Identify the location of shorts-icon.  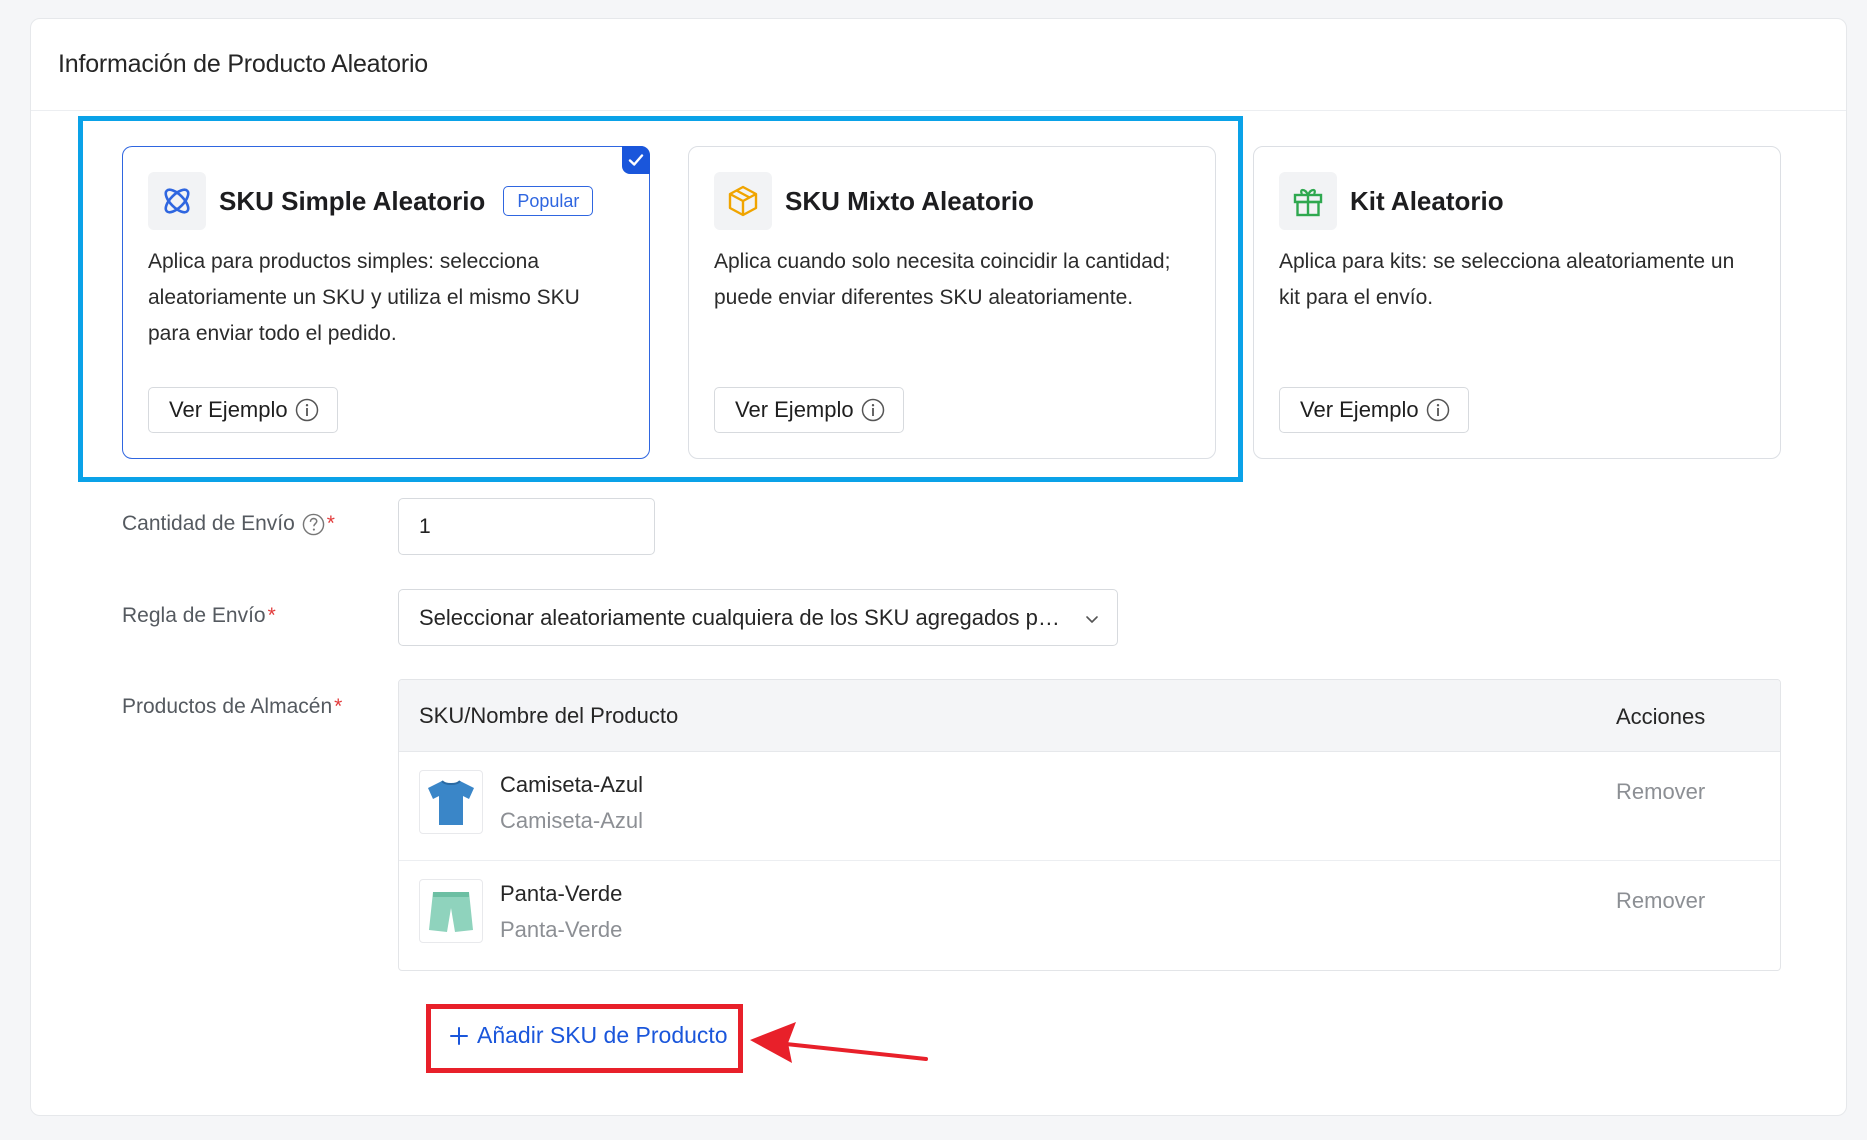
(451, 911).